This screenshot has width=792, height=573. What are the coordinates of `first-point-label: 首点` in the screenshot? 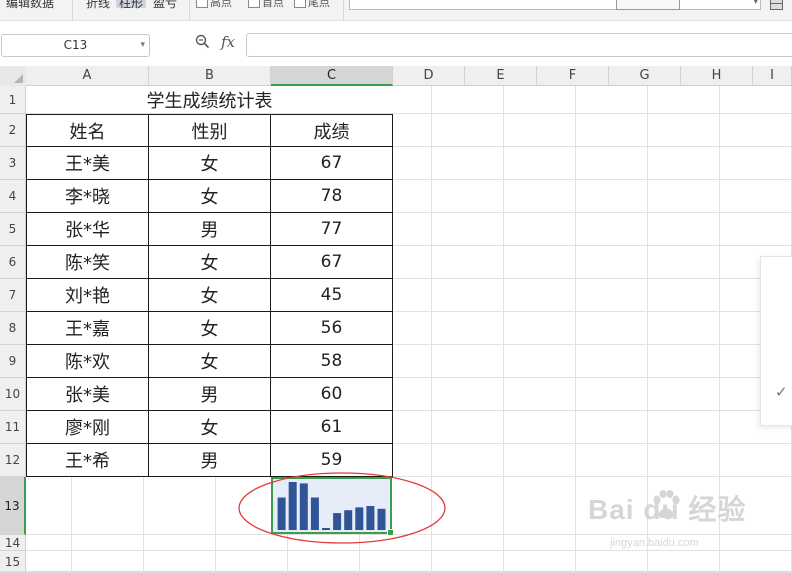 It's located at (273, 4).